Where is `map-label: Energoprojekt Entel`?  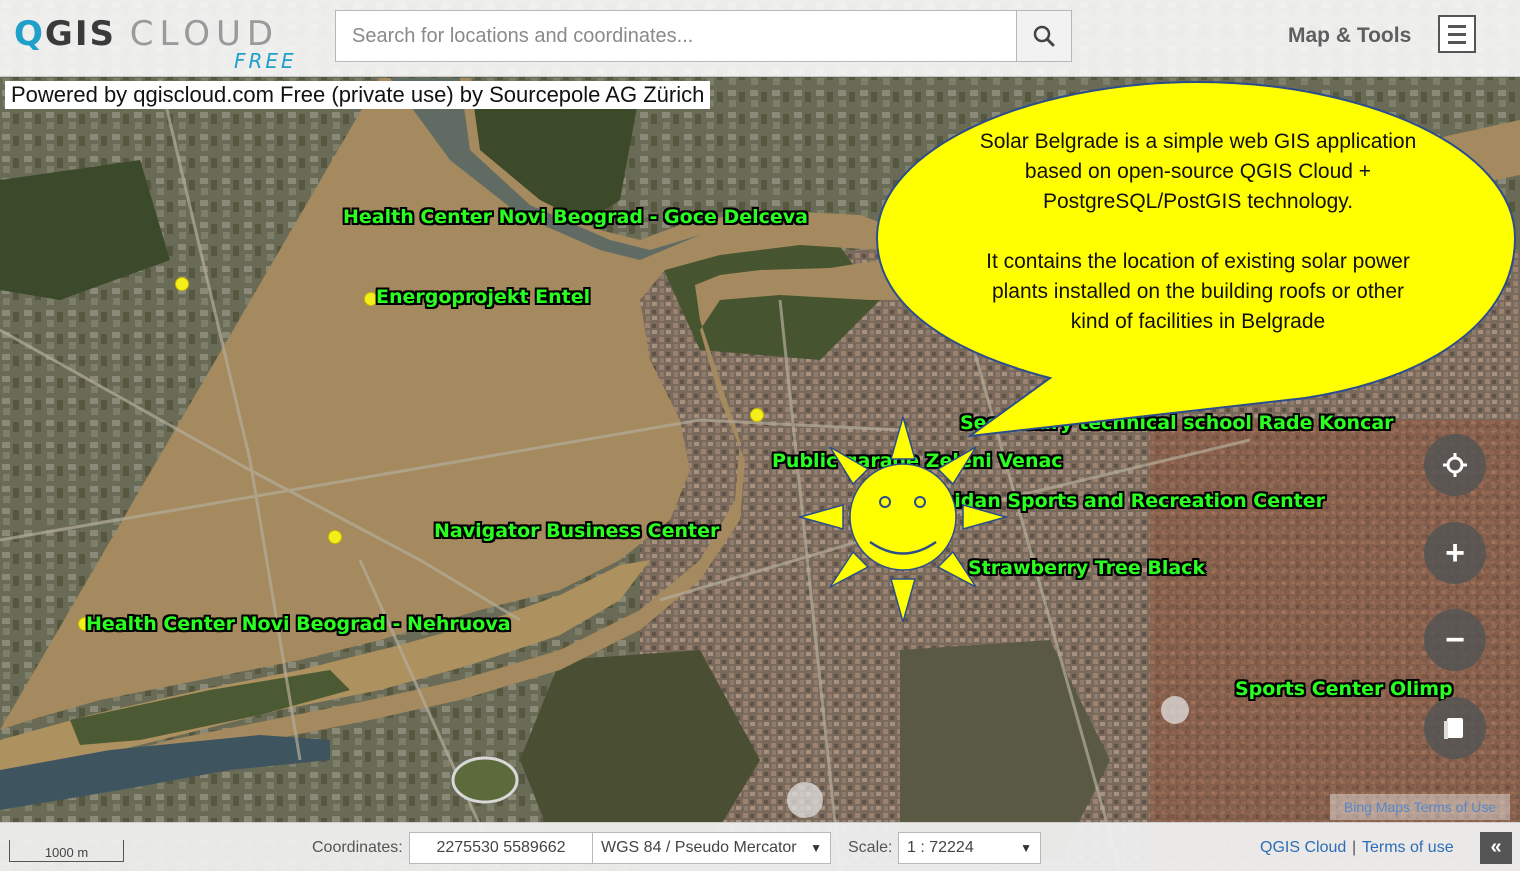 map-label: Energoprojekt Entel is located at coordinates (483, 297).